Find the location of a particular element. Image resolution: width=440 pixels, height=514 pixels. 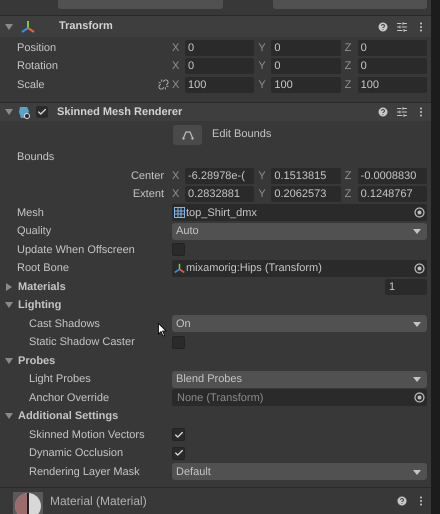

edit-bounds-button is located at coordinates (187, 134).